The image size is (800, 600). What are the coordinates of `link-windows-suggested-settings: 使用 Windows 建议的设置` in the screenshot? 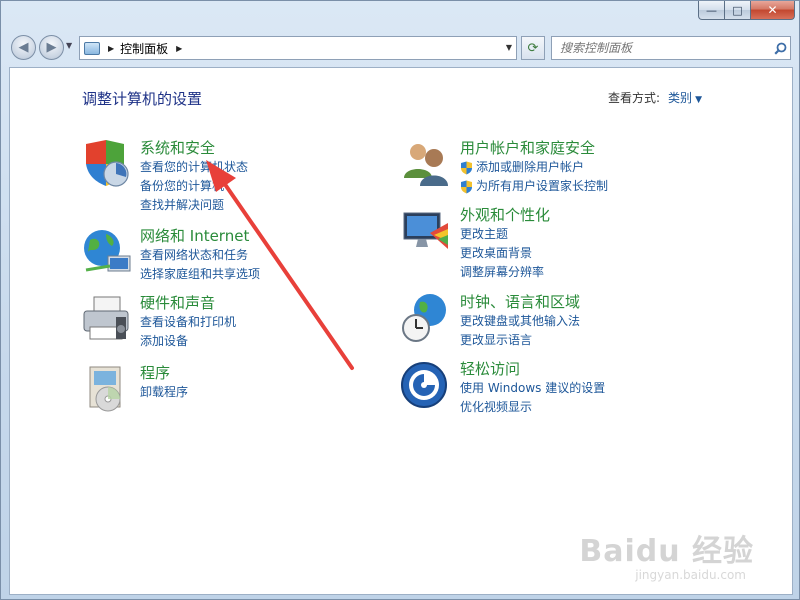 It's located at (600, 388).